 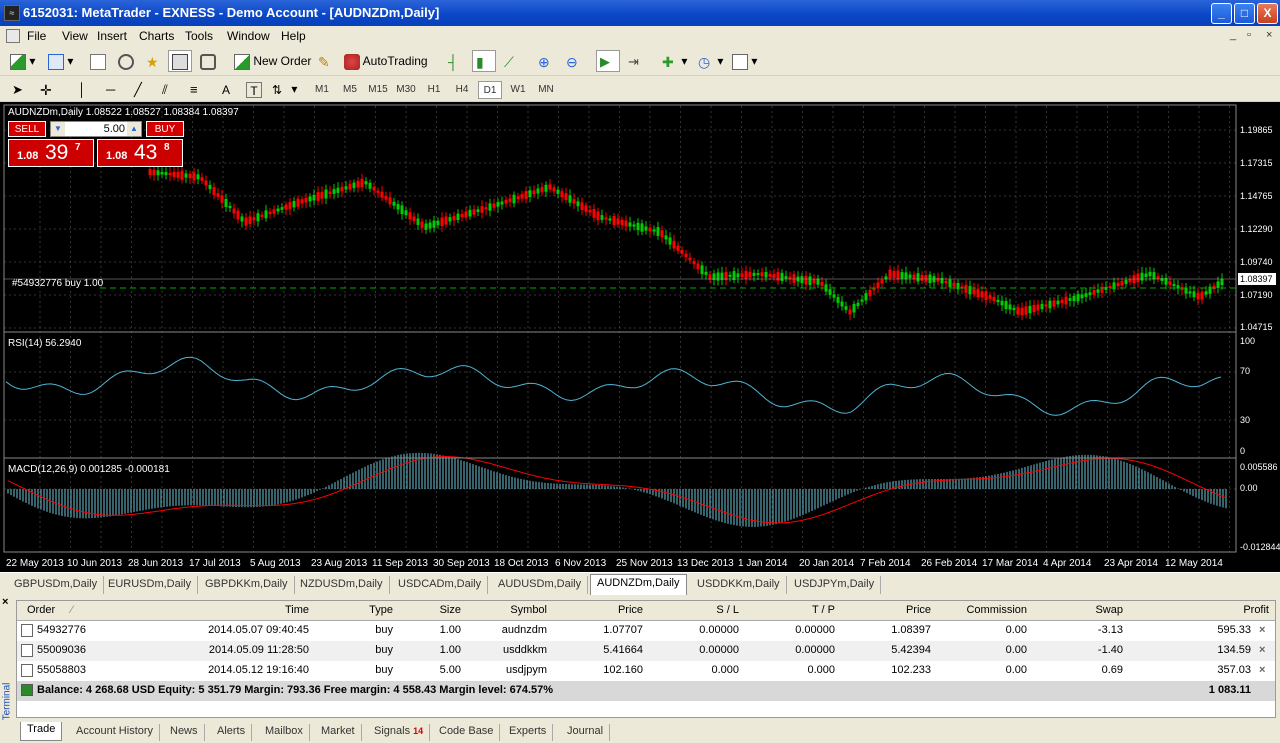 What do you see at coordinates (180, 61) in the screenshot?
I see `data-window-button` at bounding box center [180, 61].